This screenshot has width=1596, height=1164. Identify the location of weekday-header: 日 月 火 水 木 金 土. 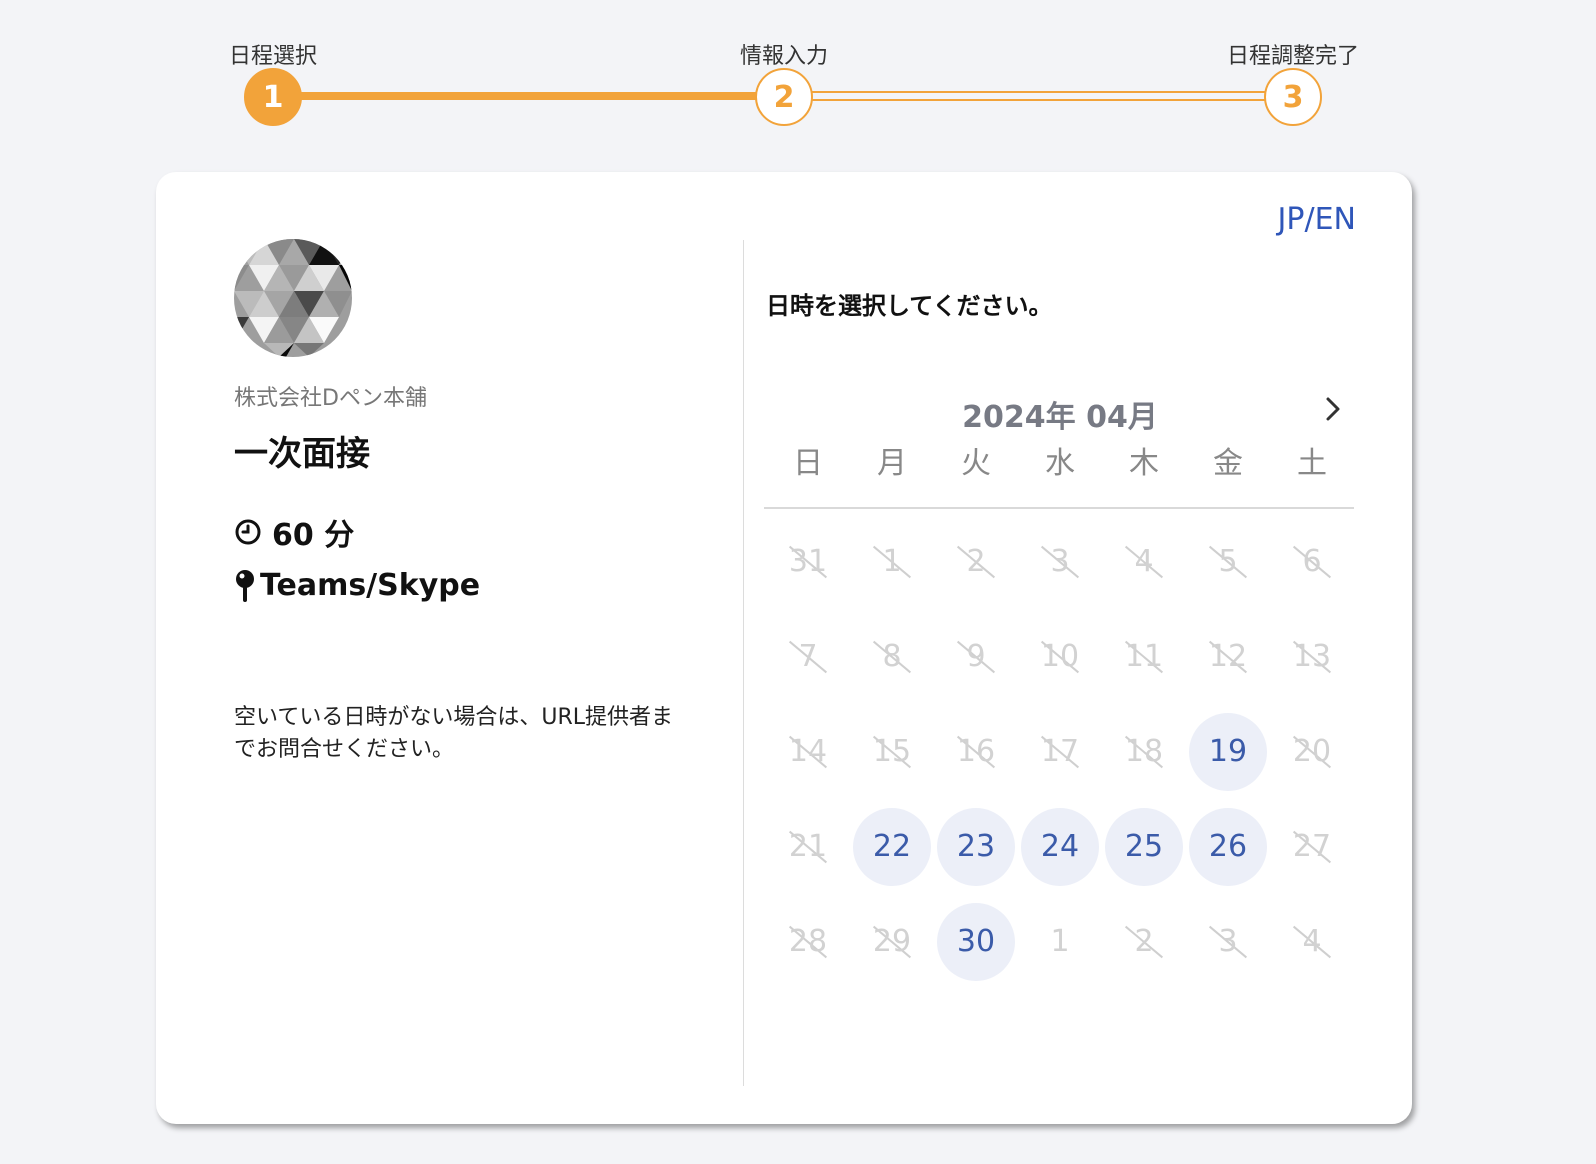
(1060, 459).